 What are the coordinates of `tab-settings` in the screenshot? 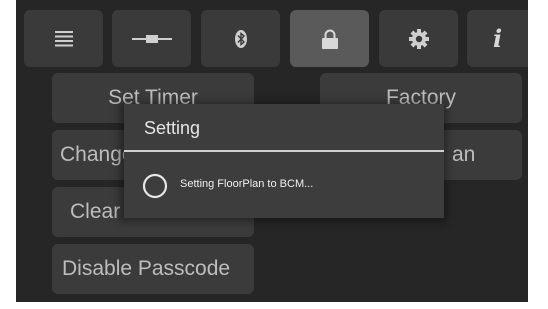 It's located at (418, 38).